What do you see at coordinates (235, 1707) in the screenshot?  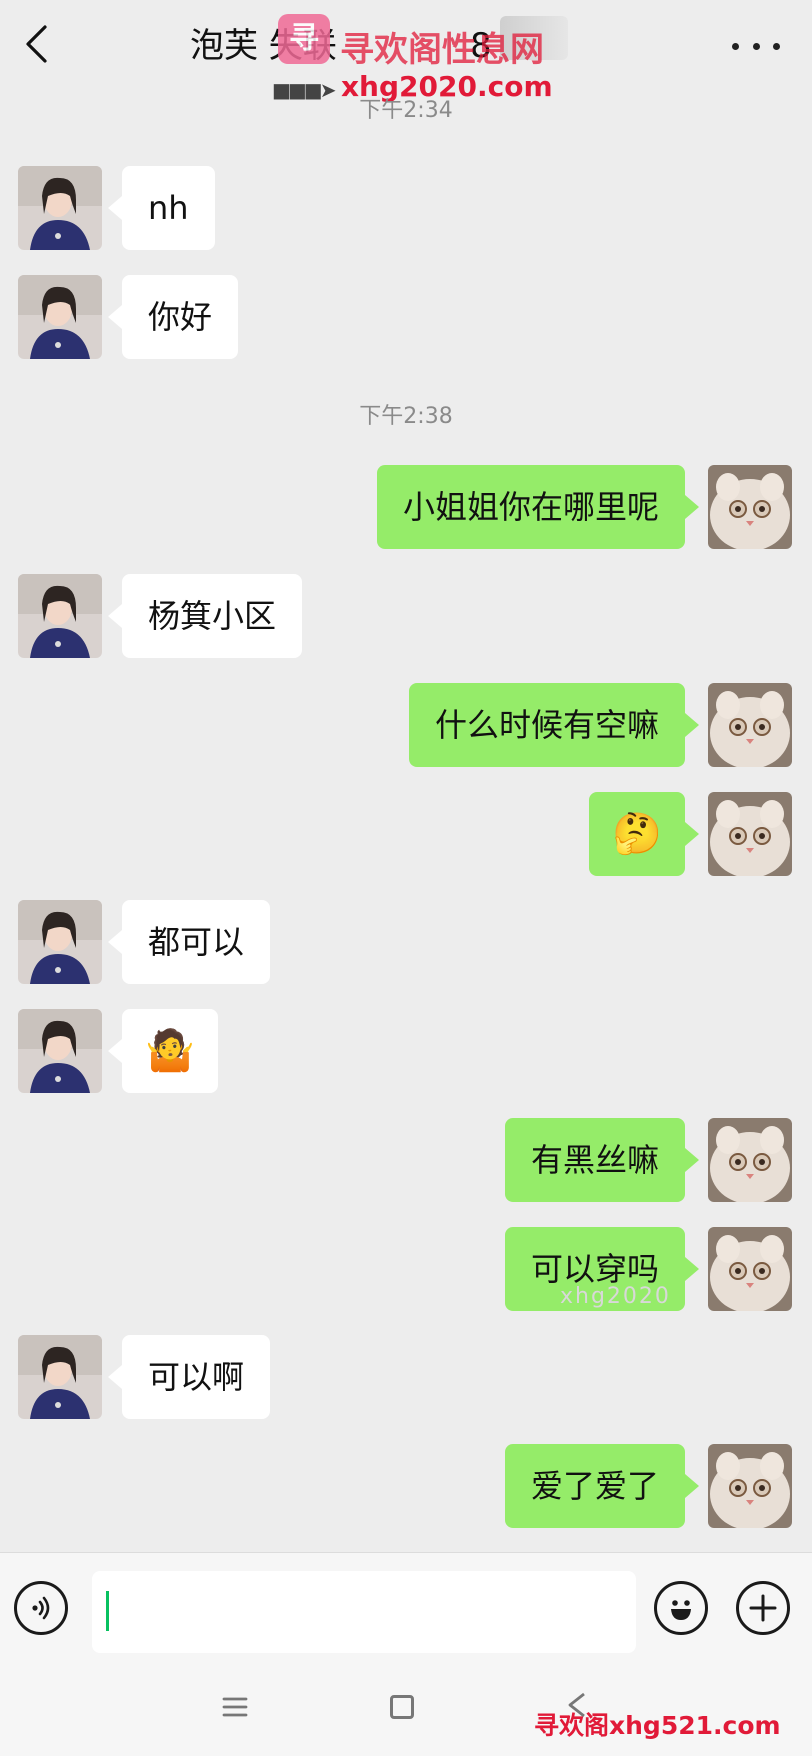 I see `menu-icon` at bounding box center [235, 1707].